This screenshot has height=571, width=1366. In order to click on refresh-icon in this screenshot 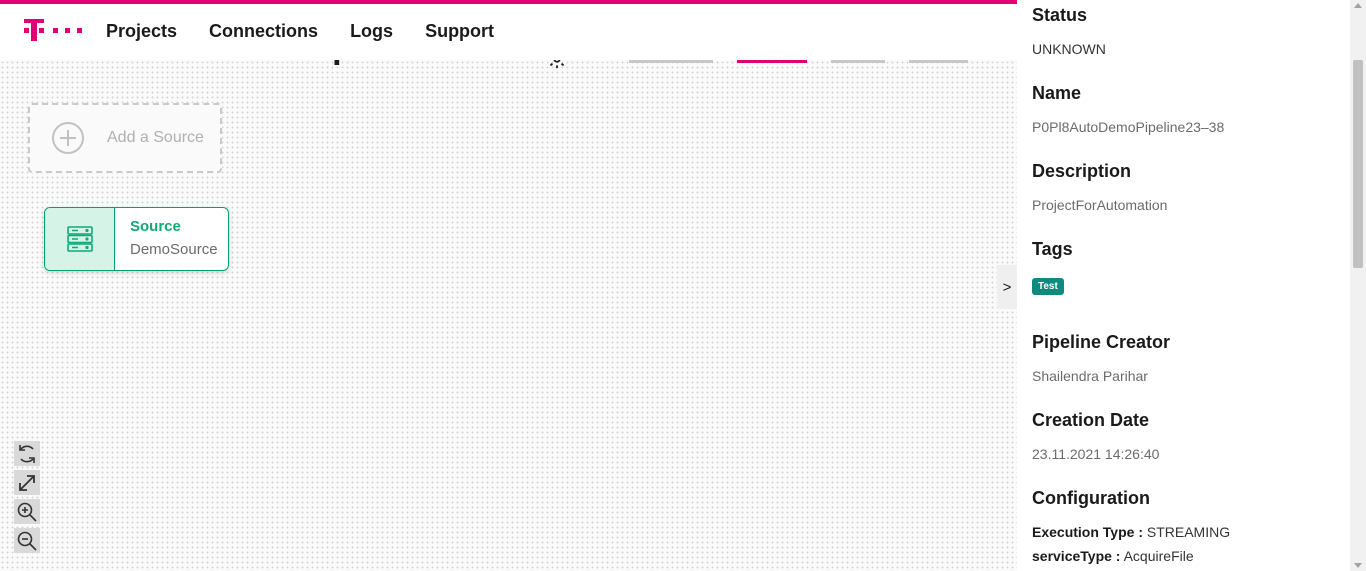, I will do `click(27, 453)`.